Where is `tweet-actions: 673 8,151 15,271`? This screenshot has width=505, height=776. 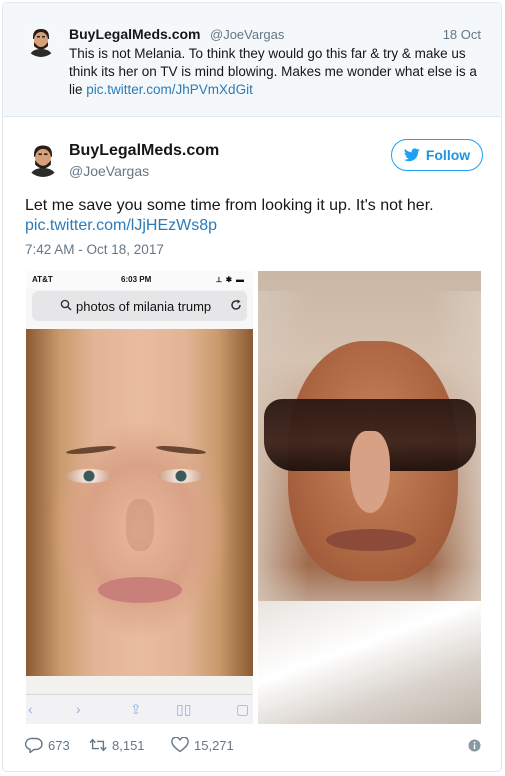 tweet-actions: 673 8,151 15,271 is located at coordinates (255, 747).